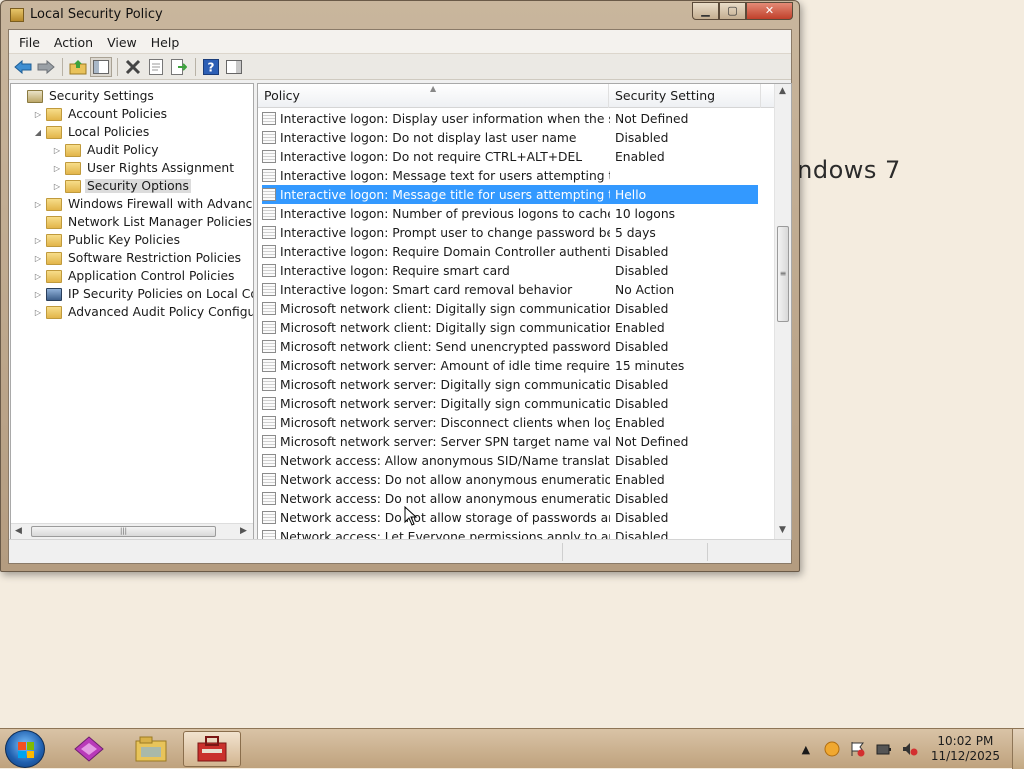 The width and height of the screenshot is (1024, 769). What do you see at coordinates (732, 11) in the screenshot?
I see `maximize-button: ▢` at bounding box center [732, 11].